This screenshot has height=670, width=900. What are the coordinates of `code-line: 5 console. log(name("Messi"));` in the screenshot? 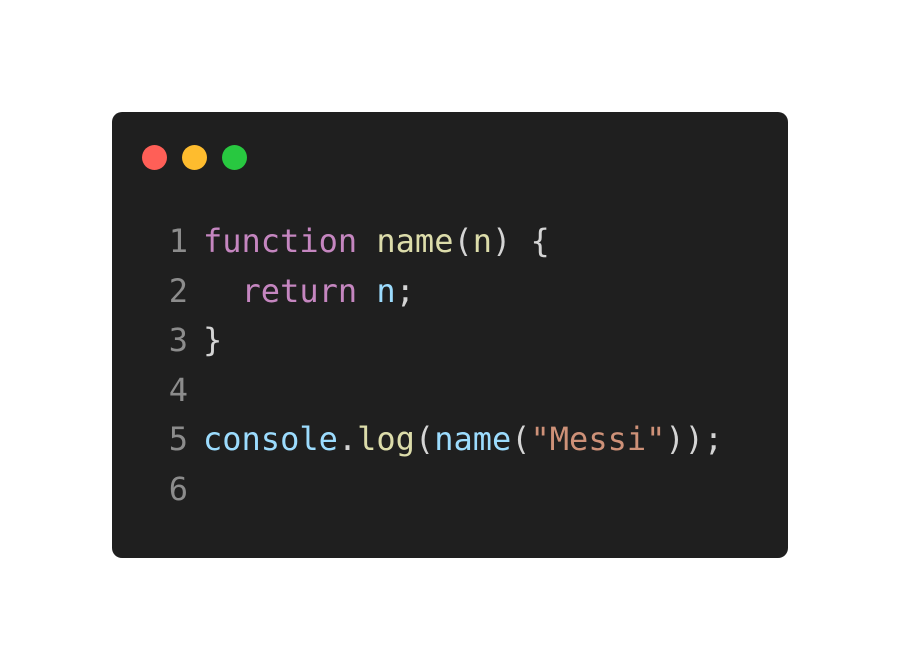 It's located at (445, 440).